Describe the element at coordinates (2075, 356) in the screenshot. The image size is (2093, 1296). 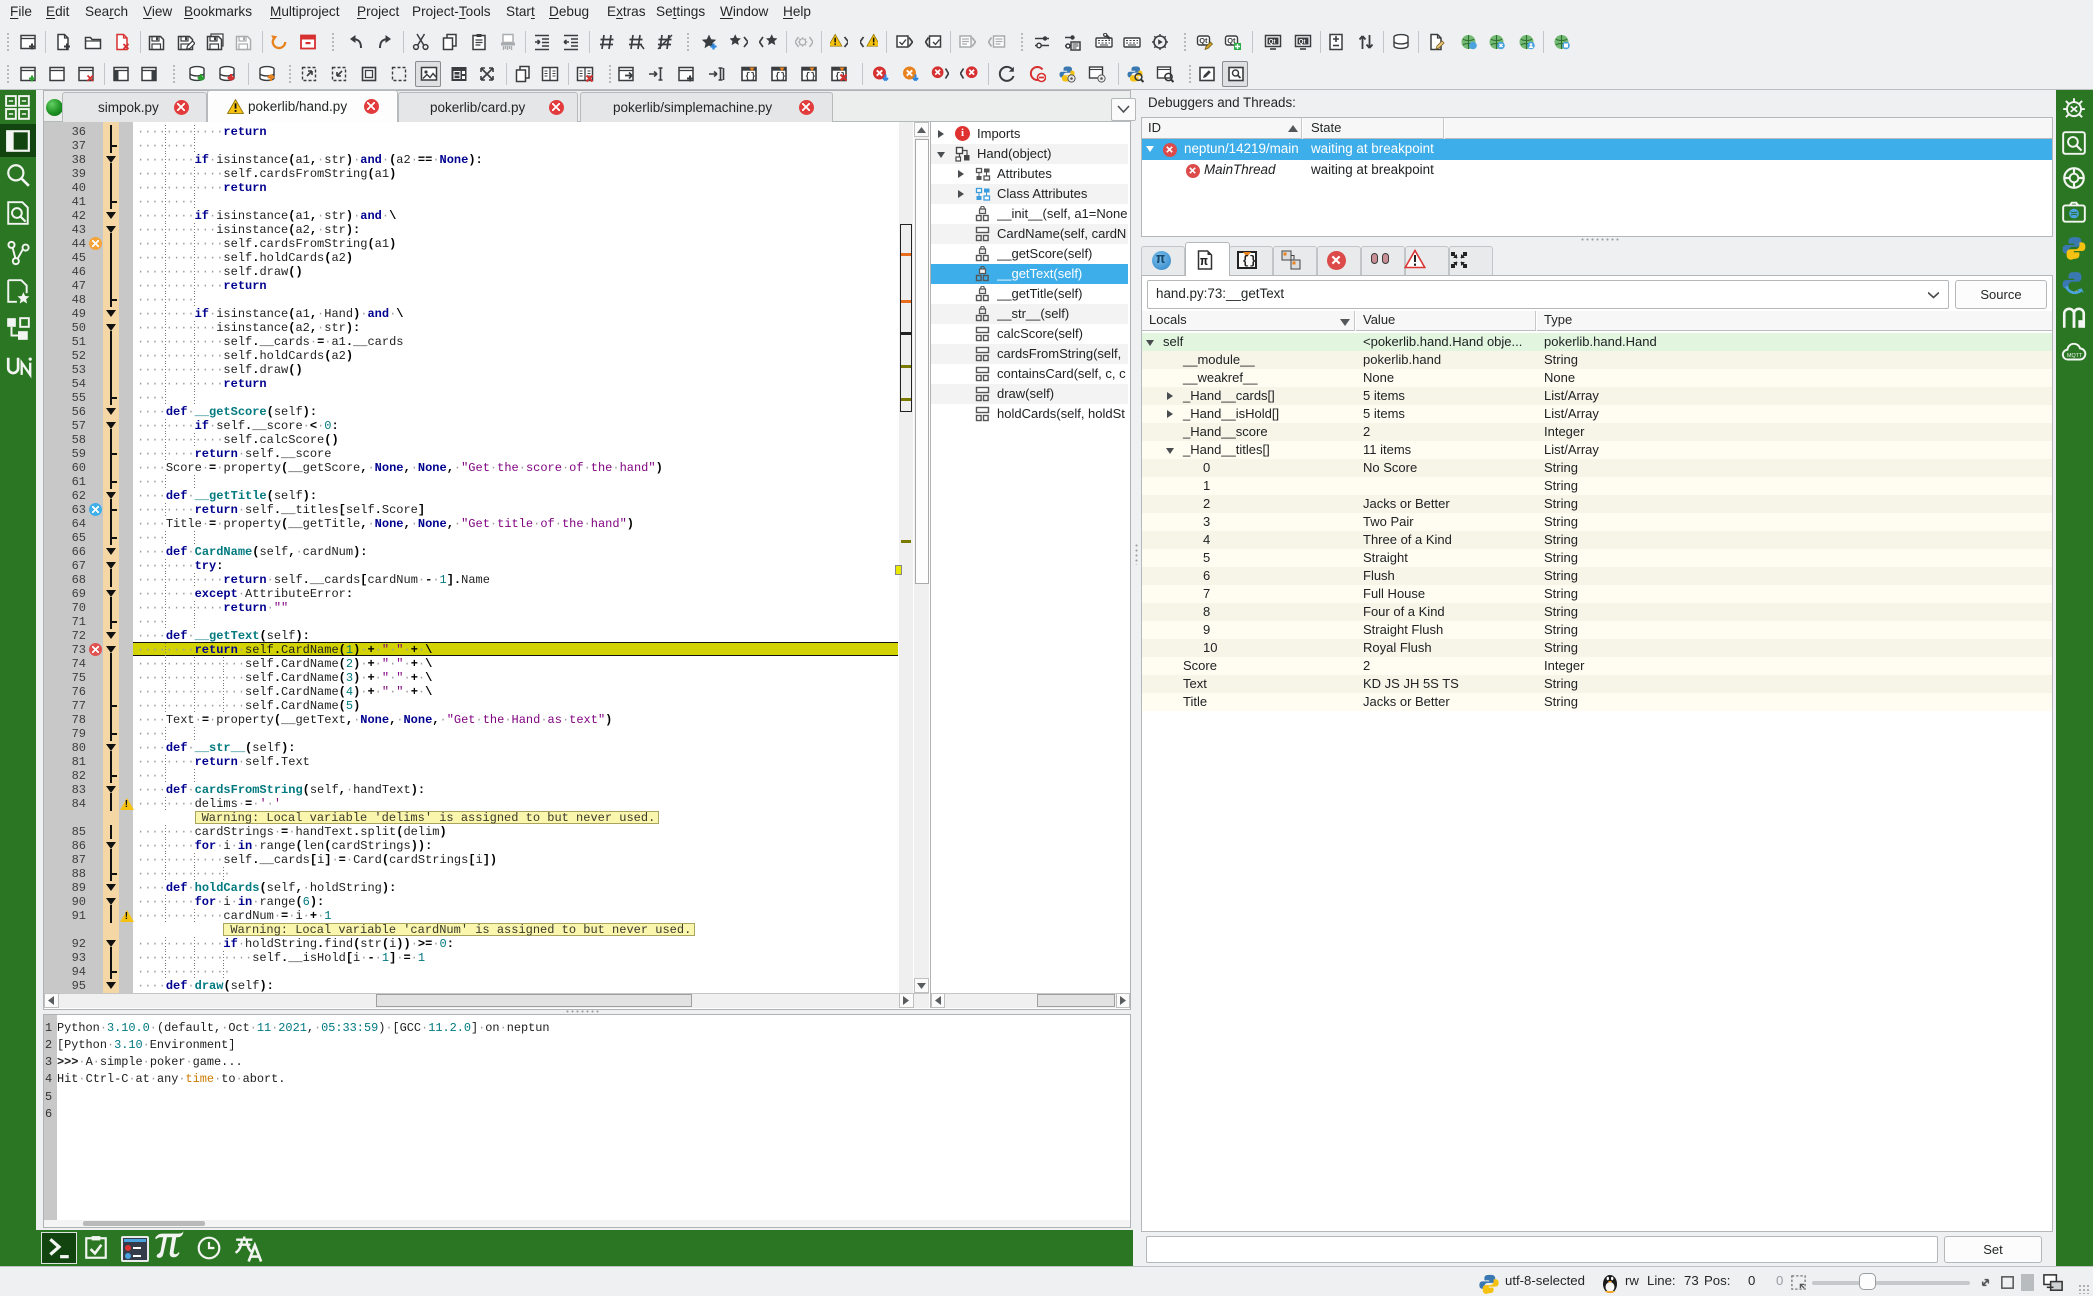
I see `svg-text: MQTT` at that location.